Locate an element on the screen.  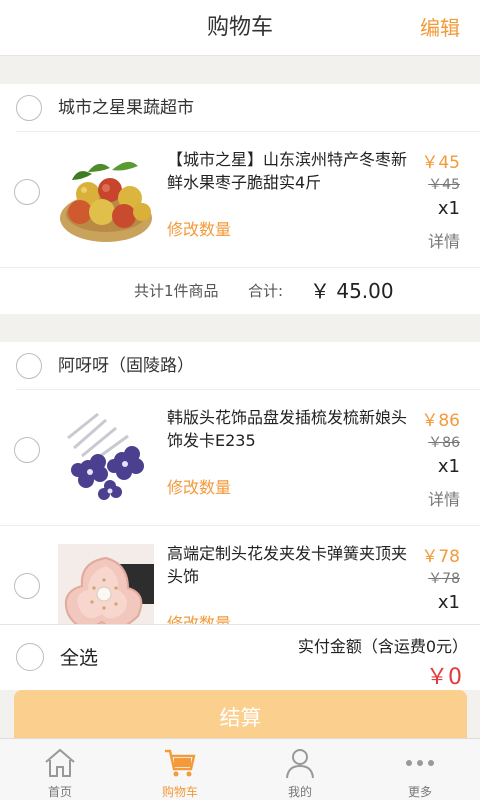
item-count: 共计1件商品 is located at coordinates (176, 291).